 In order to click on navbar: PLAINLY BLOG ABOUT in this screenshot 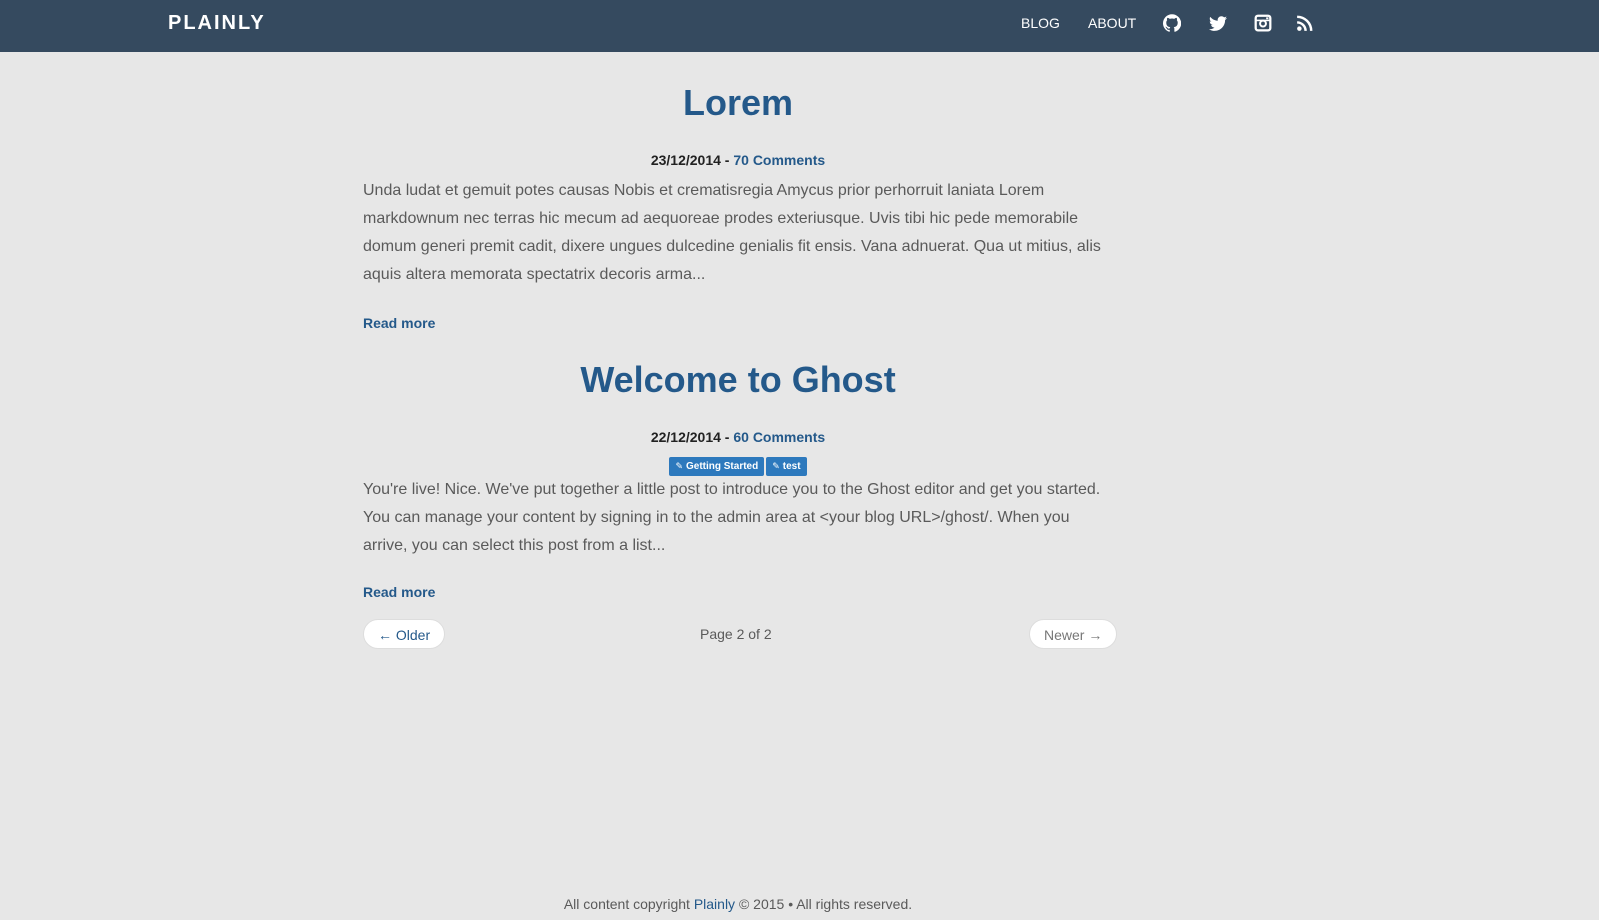, I will do `click(799, 26)`.